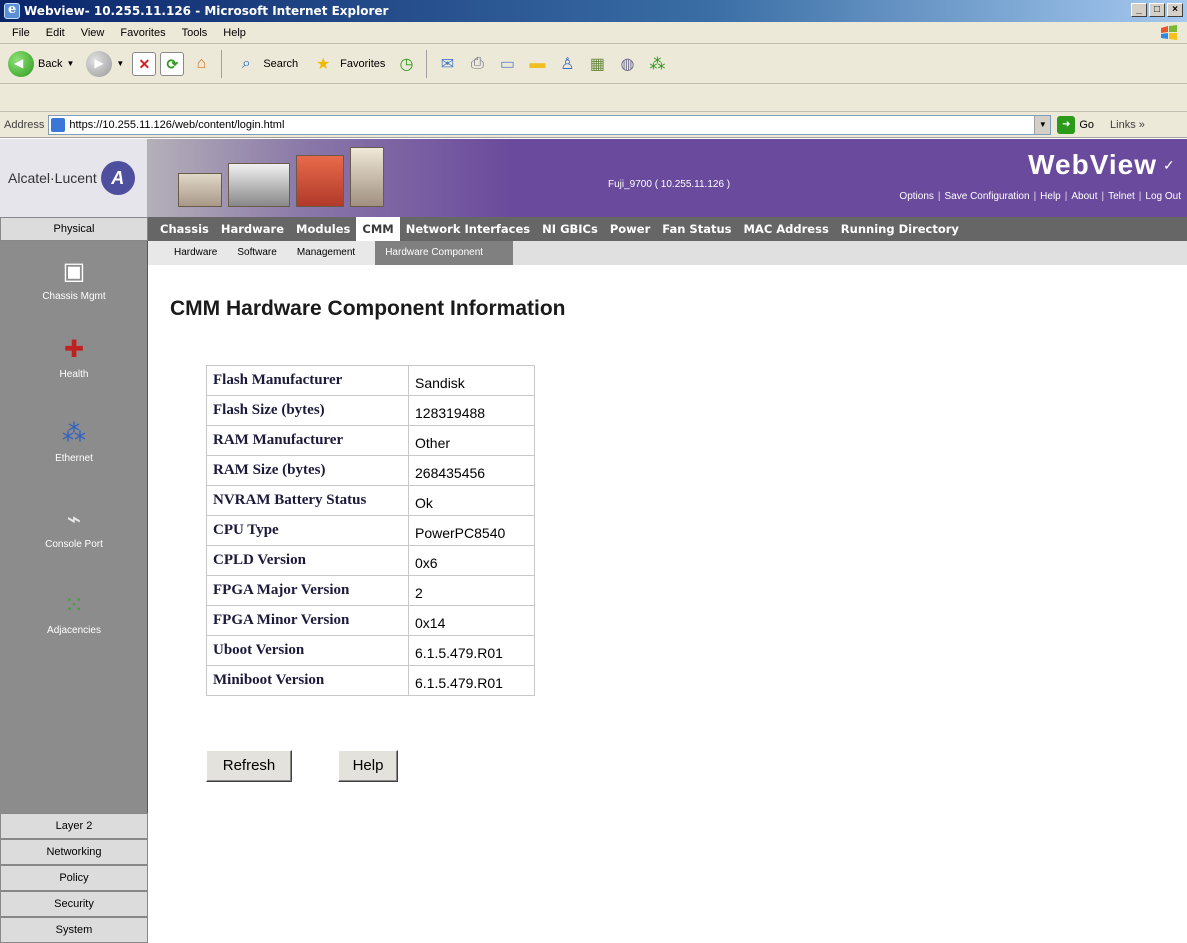  I want to click on company-logo: Alcatel·Lucent A, so click(74, 178).